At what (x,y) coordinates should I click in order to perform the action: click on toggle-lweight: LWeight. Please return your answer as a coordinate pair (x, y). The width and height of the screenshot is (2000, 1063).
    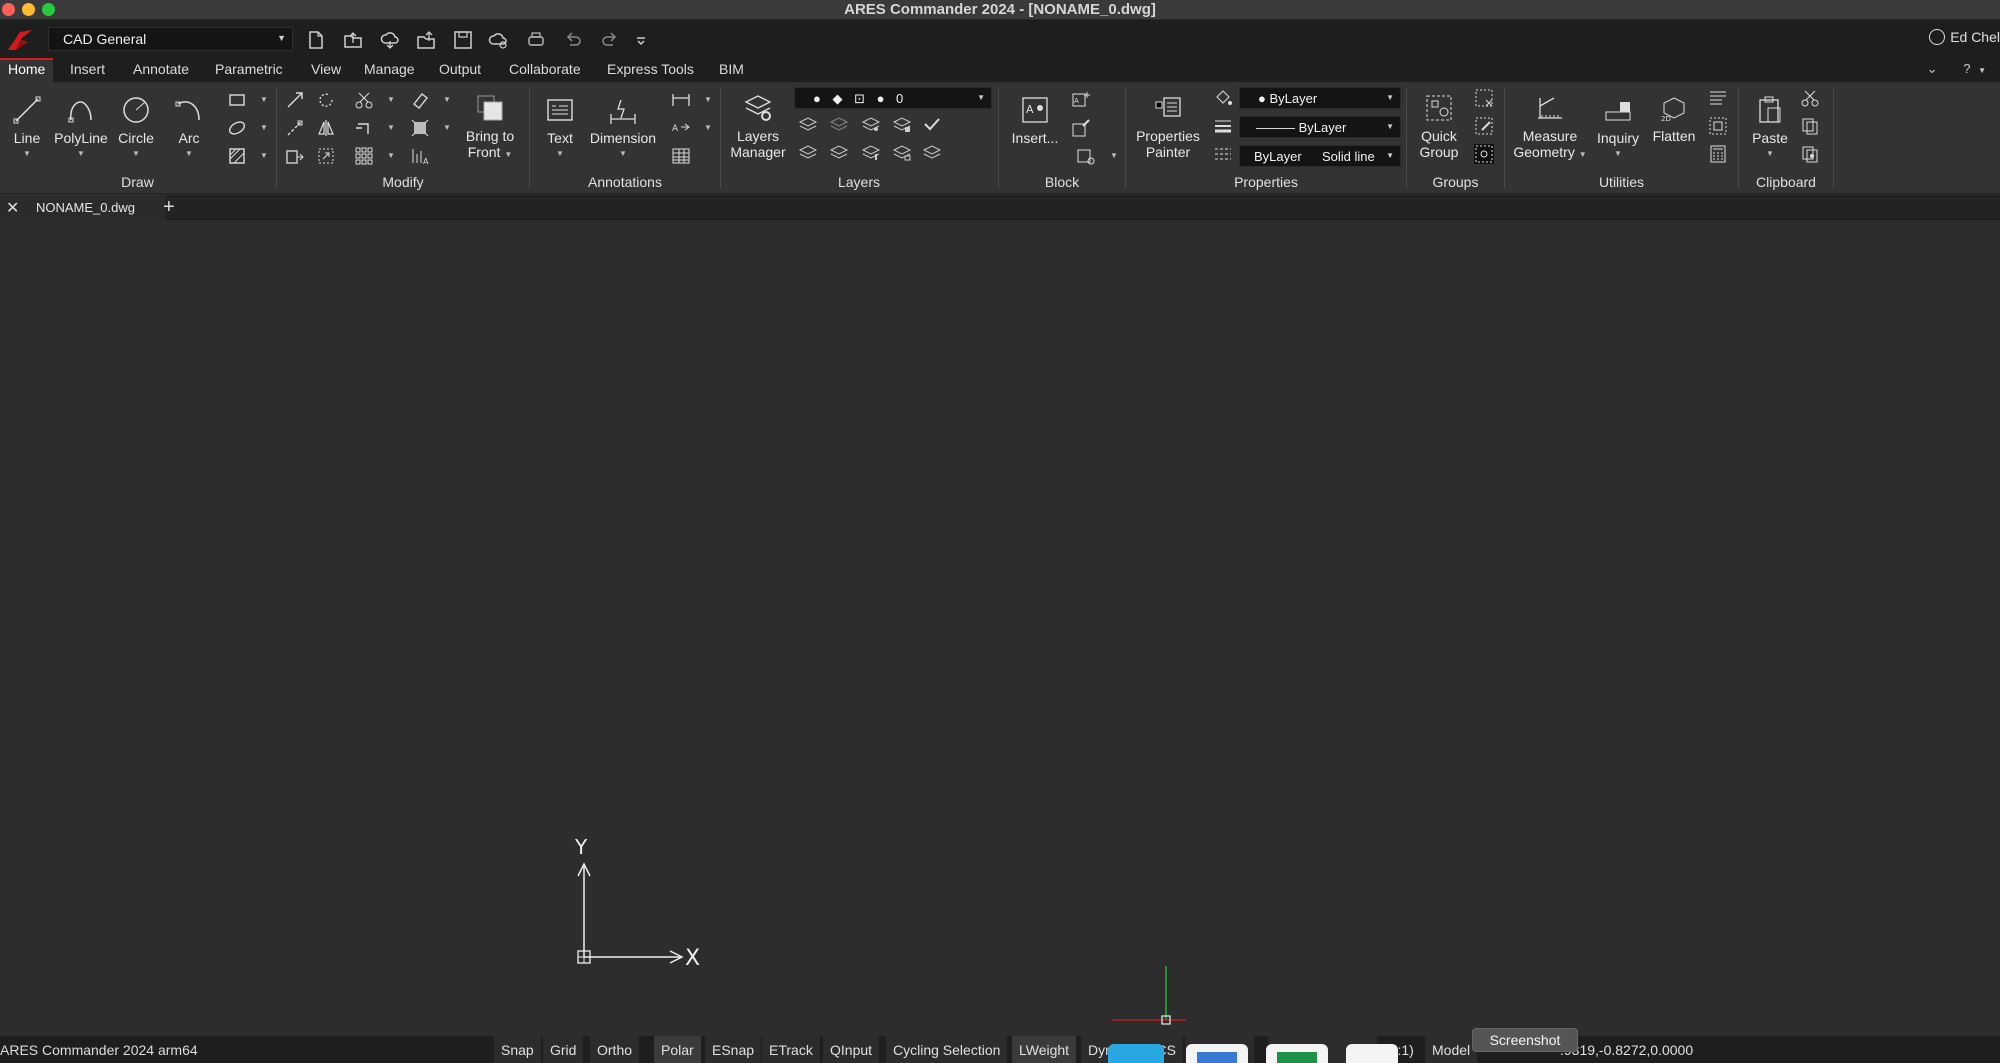
    Looking at the image, I should click on (1045, 1049).